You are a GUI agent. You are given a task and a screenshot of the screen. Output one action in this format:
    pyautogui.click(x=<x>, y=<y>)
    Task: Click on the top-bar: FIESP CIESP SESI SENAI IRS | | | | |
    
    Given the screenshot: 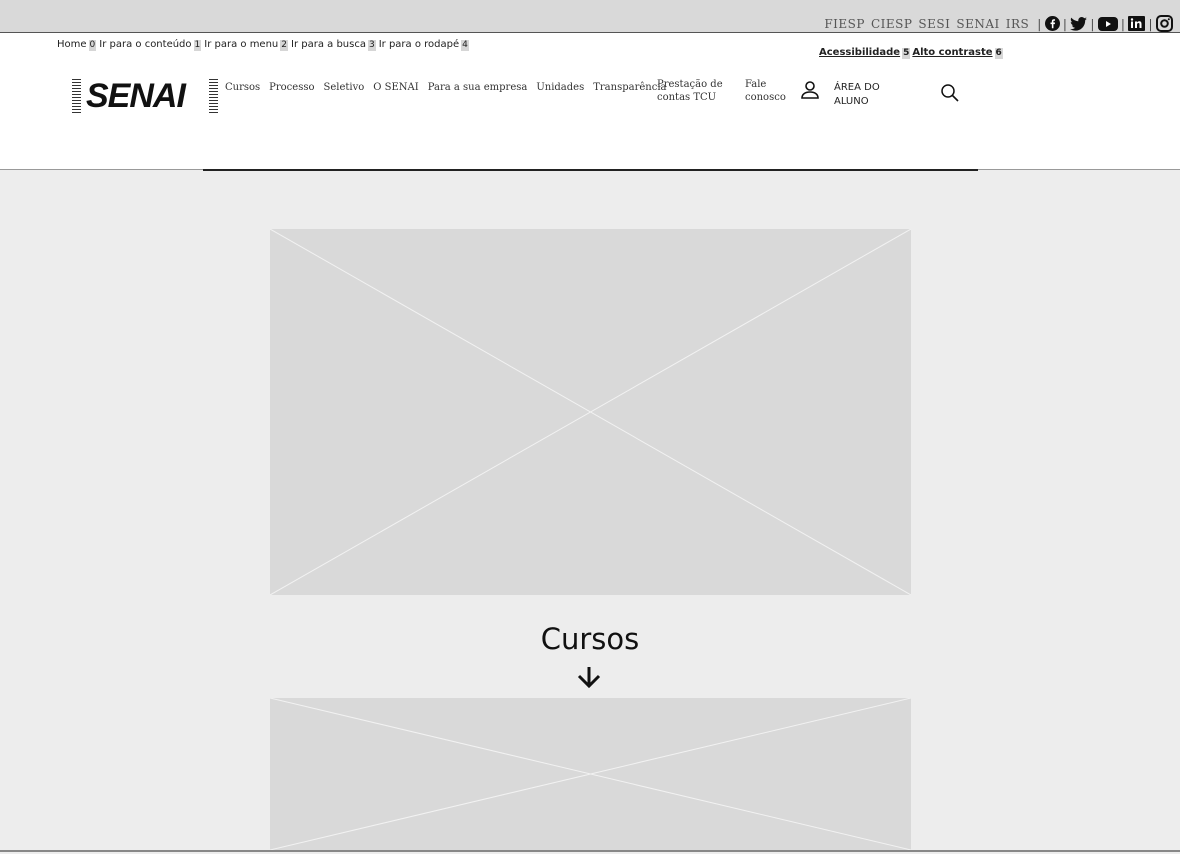 What is the action you would take?
    pyautogui.click(x=590, y=16)
    